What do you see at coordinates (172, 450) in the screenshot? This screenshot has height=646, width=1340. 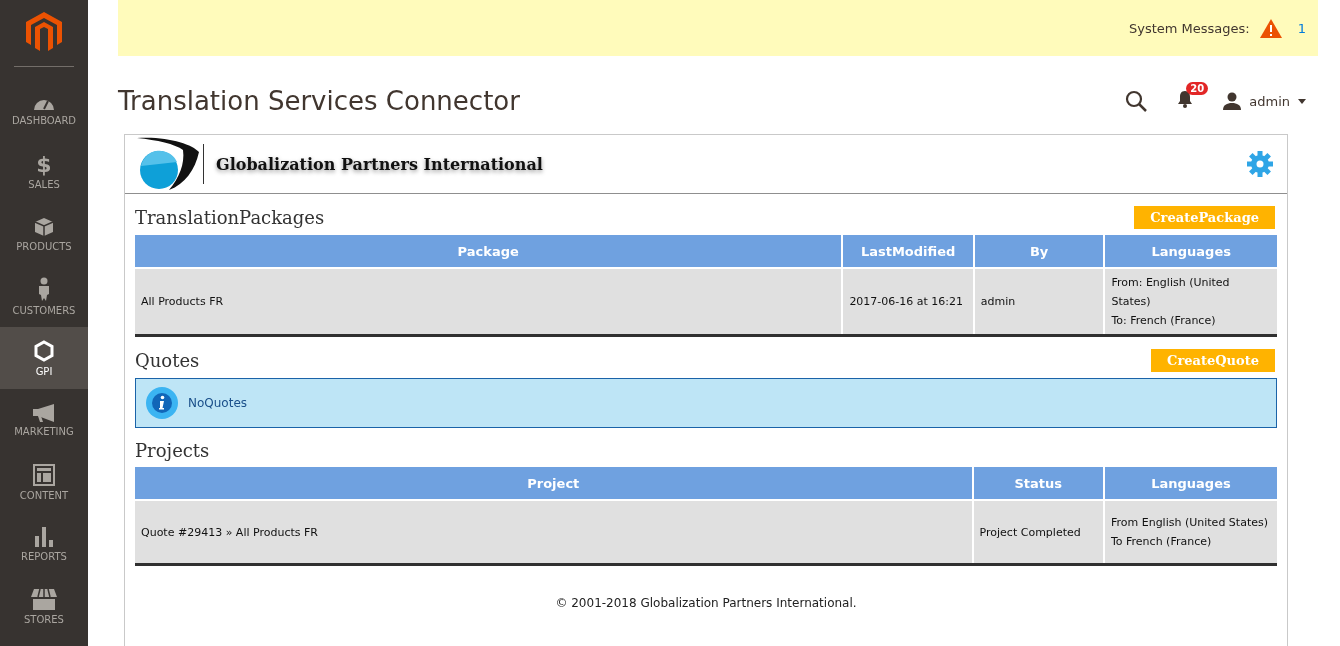 I see `section-title: Projects` at bounding box center [172, 450].